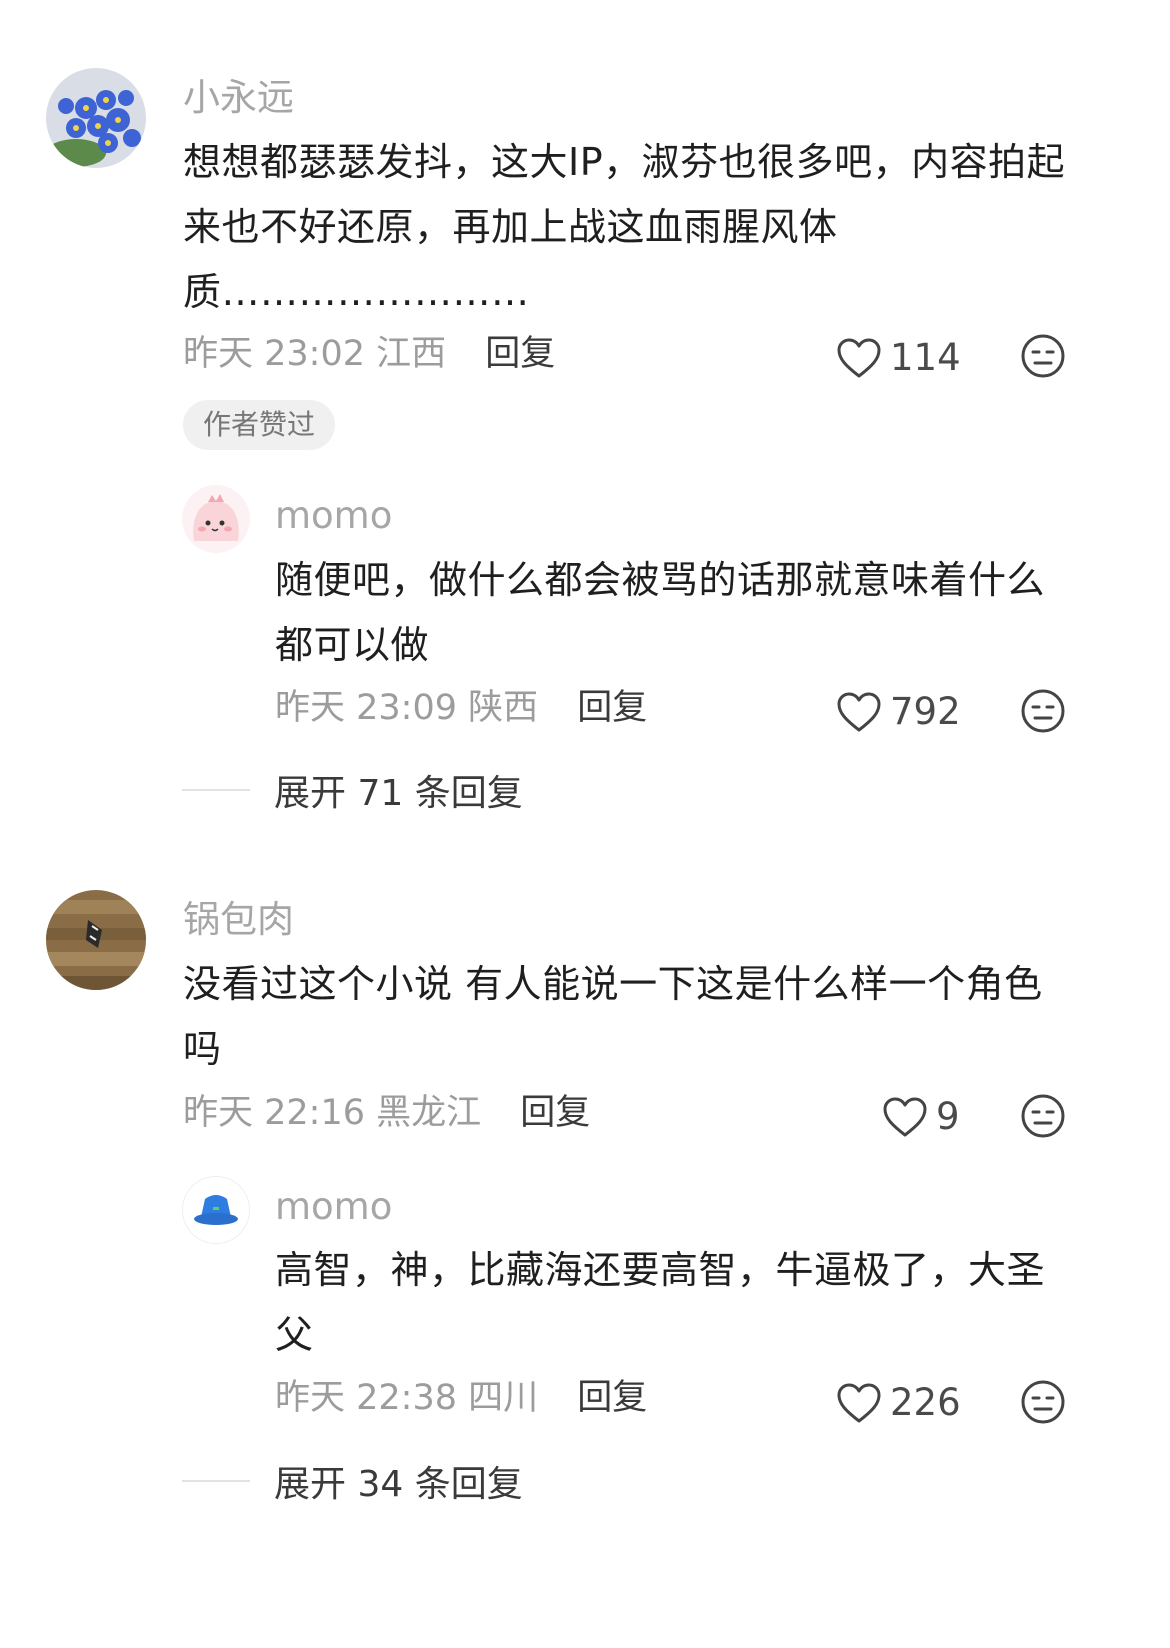 The image size is (1170, 1648). What do you see at coordinates (366, 708) in the screenshot?
I see `timestamp: 昨天 23:09` at bounding box center [366, 708].